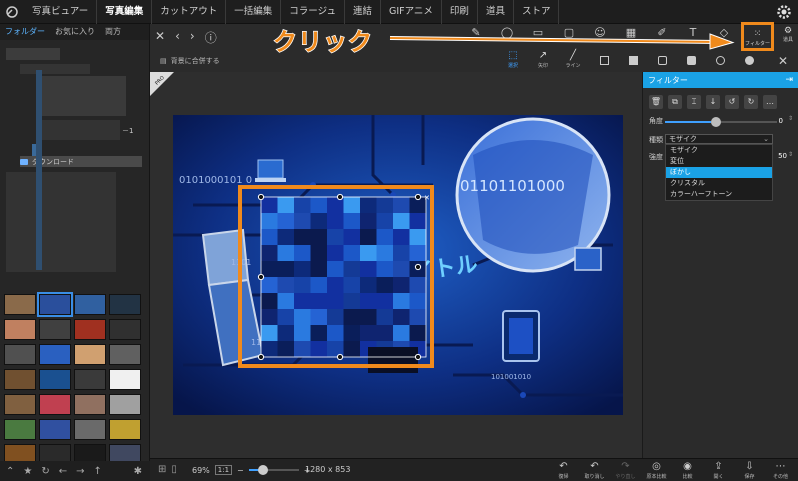 The image size is (798, 481). I want to click on tab-favorites: お気に入り, so click(75, 32).